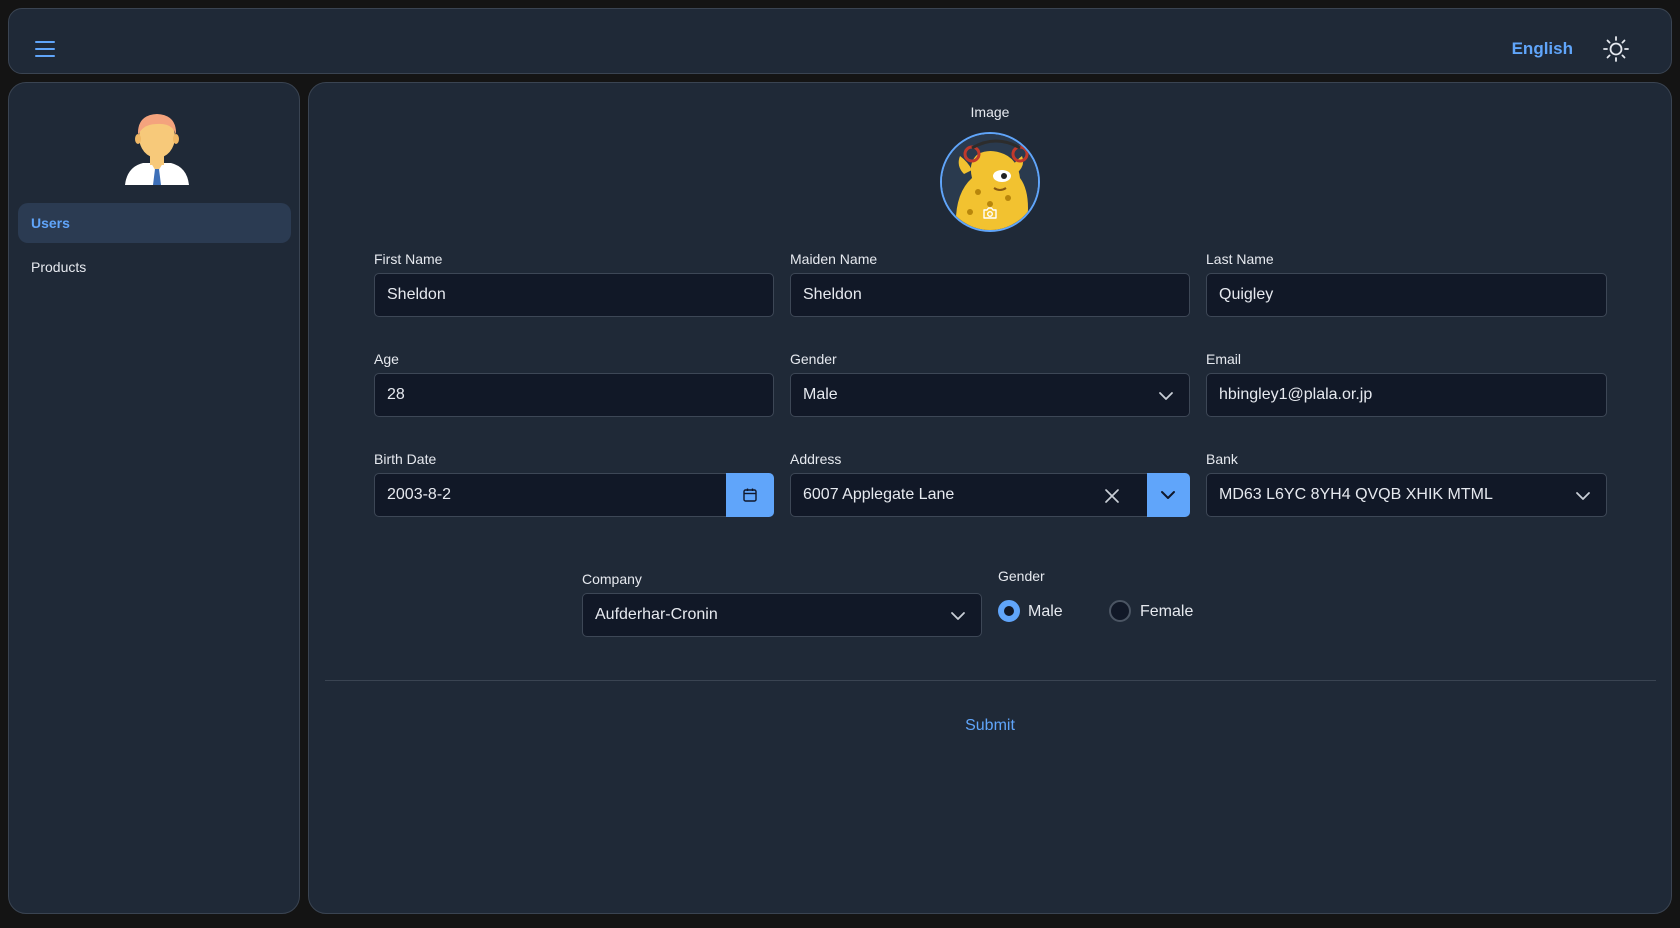 The width and height of the screenshot is (1680, 928). I want to click on company-label: Company, so click(612, 579).